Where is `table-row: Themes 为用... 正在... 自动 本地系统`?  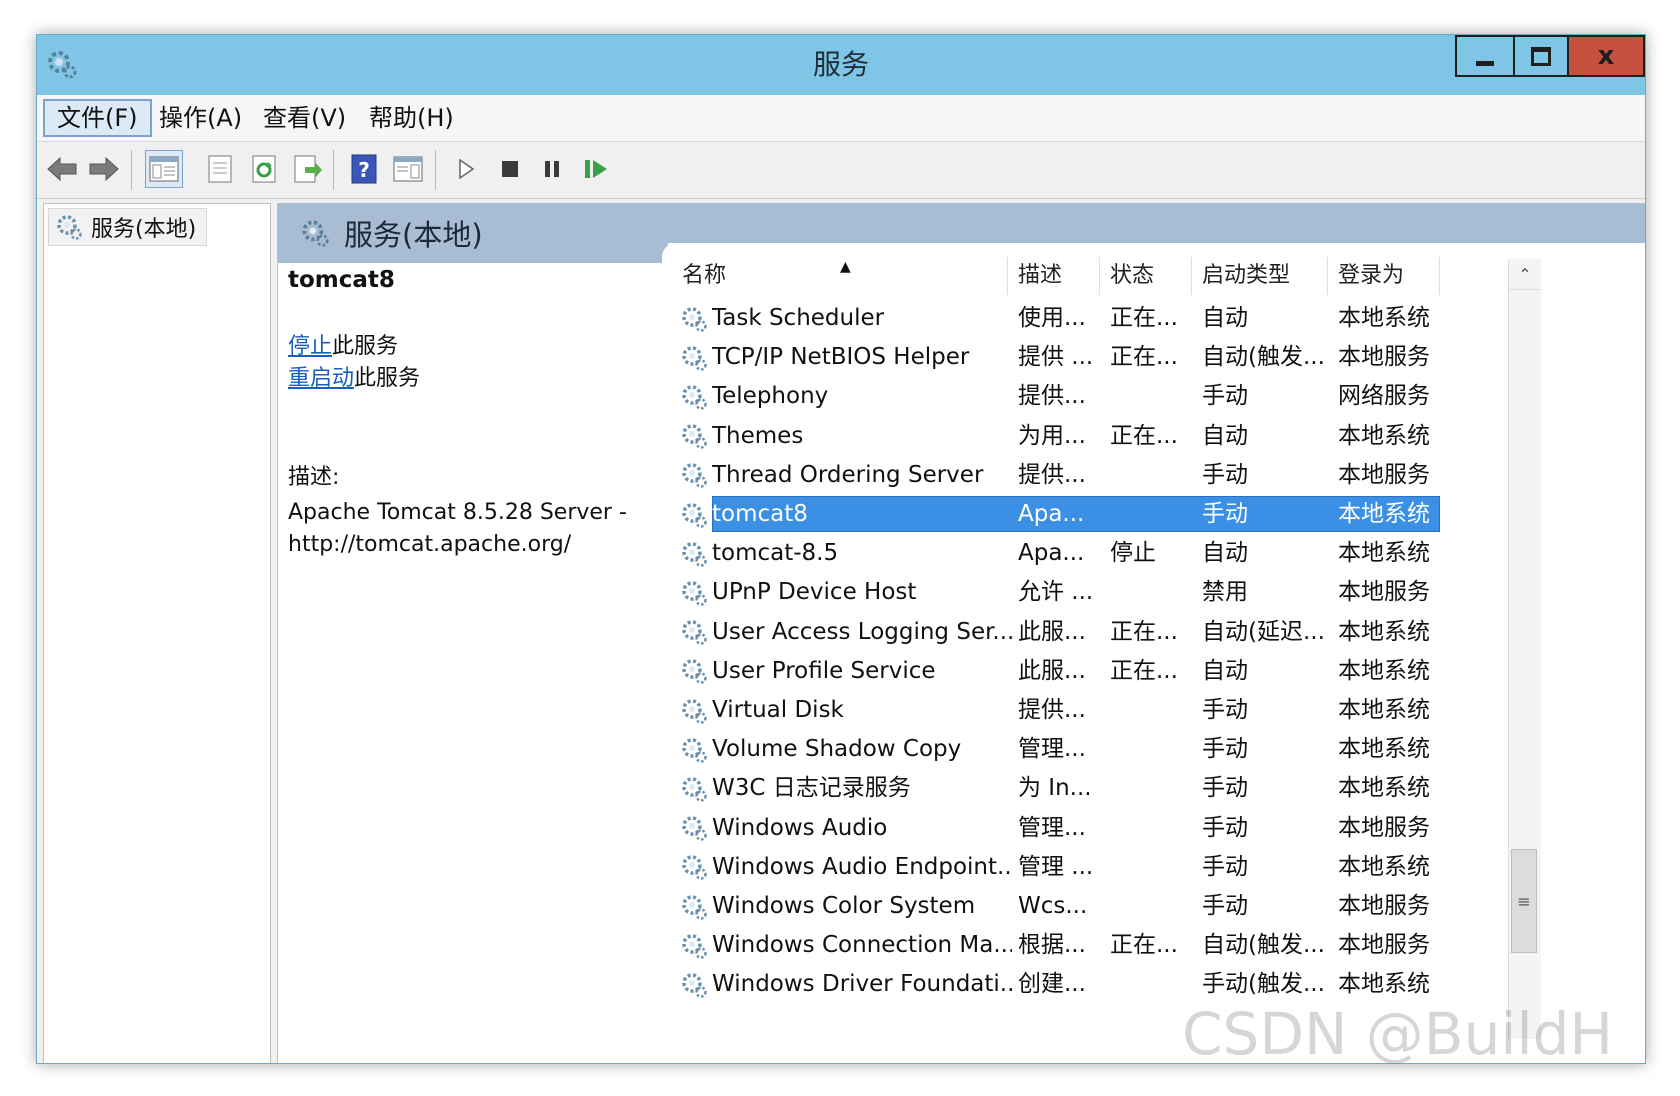 table-row: Themes 为用... 正在... 自动 本地系统 is located at coordinates (1072, 436).